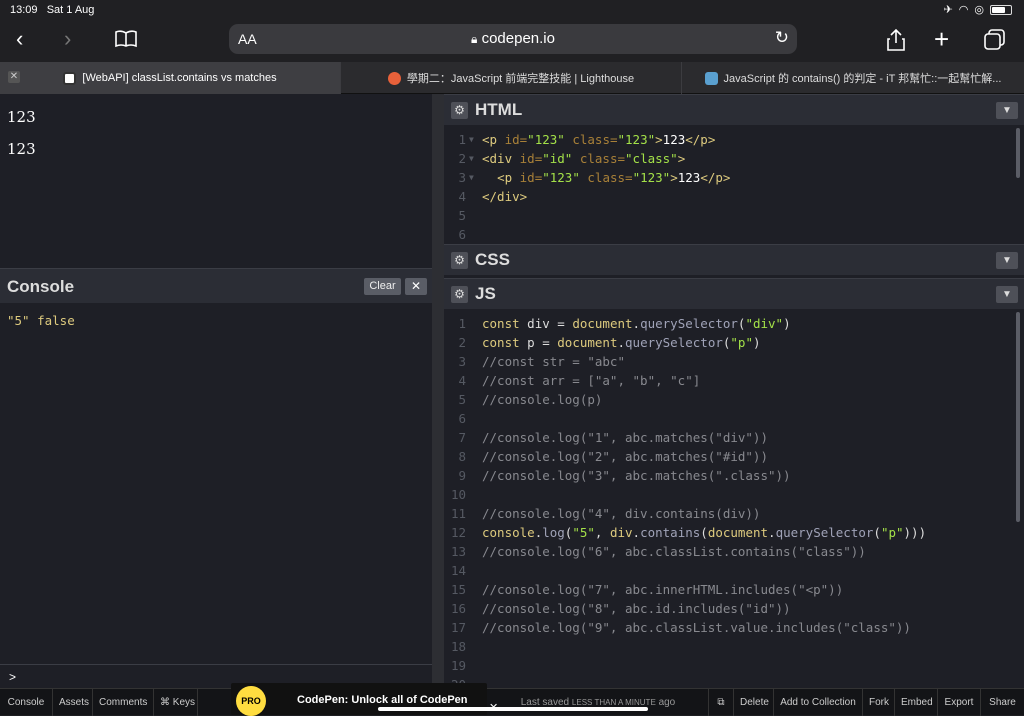 Image resolution: width=1024 pixels, height=716 pixels. I want to click on footer-share-button: Share, so click(1002, 702).